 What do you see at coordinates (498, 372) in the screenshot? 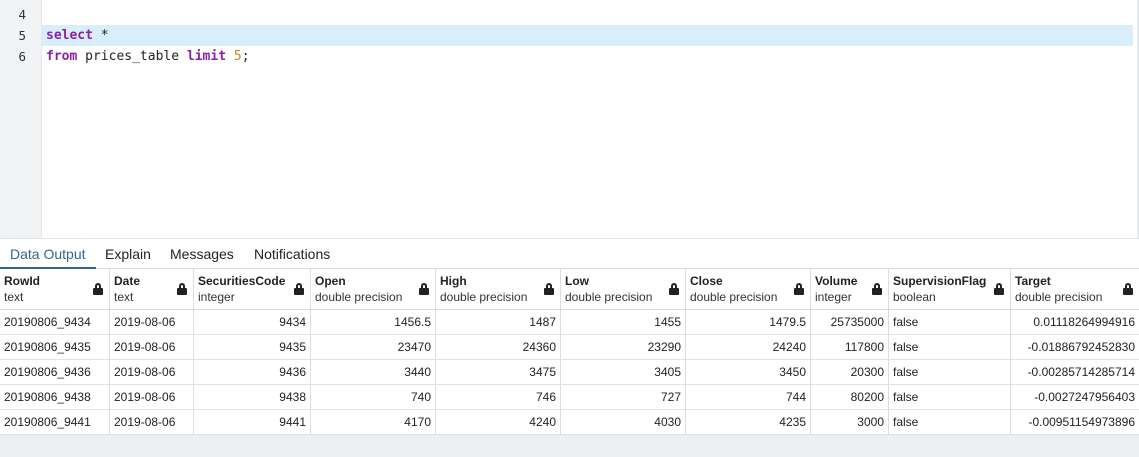
I see `cell-high: 3475` at bounding box center [498, 372].